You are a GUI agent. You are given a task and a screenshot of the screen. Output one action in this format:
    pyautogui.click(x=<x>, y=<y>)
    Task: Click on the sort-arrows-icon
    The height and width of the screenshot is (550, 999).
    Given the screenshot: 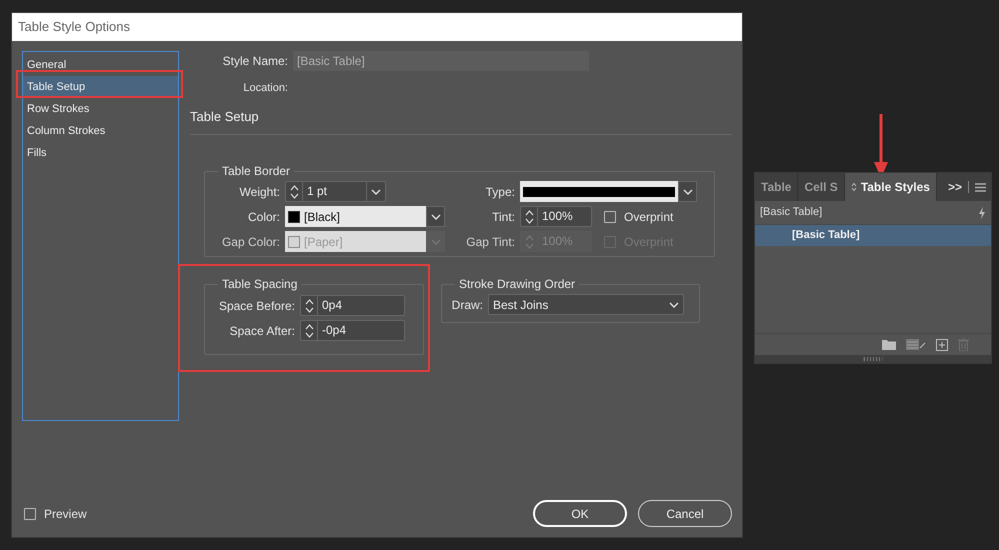 What is the action you would take?
    pyautogui.click(x=853, y=187)
    